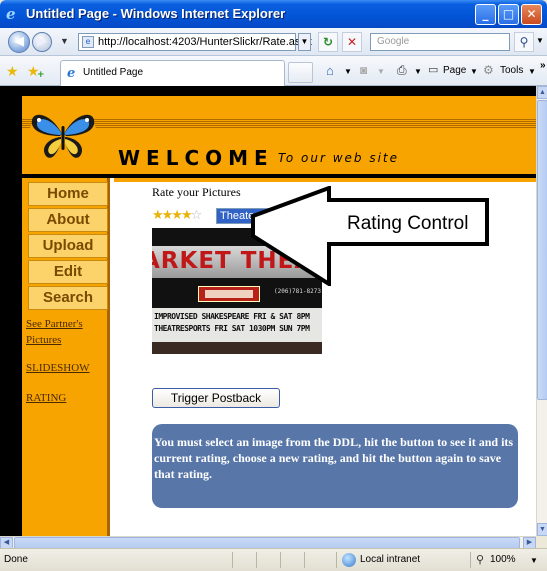 The width and height of the screenshot is (547, 571). I want to click on search-input: Google, so click(440, 42).